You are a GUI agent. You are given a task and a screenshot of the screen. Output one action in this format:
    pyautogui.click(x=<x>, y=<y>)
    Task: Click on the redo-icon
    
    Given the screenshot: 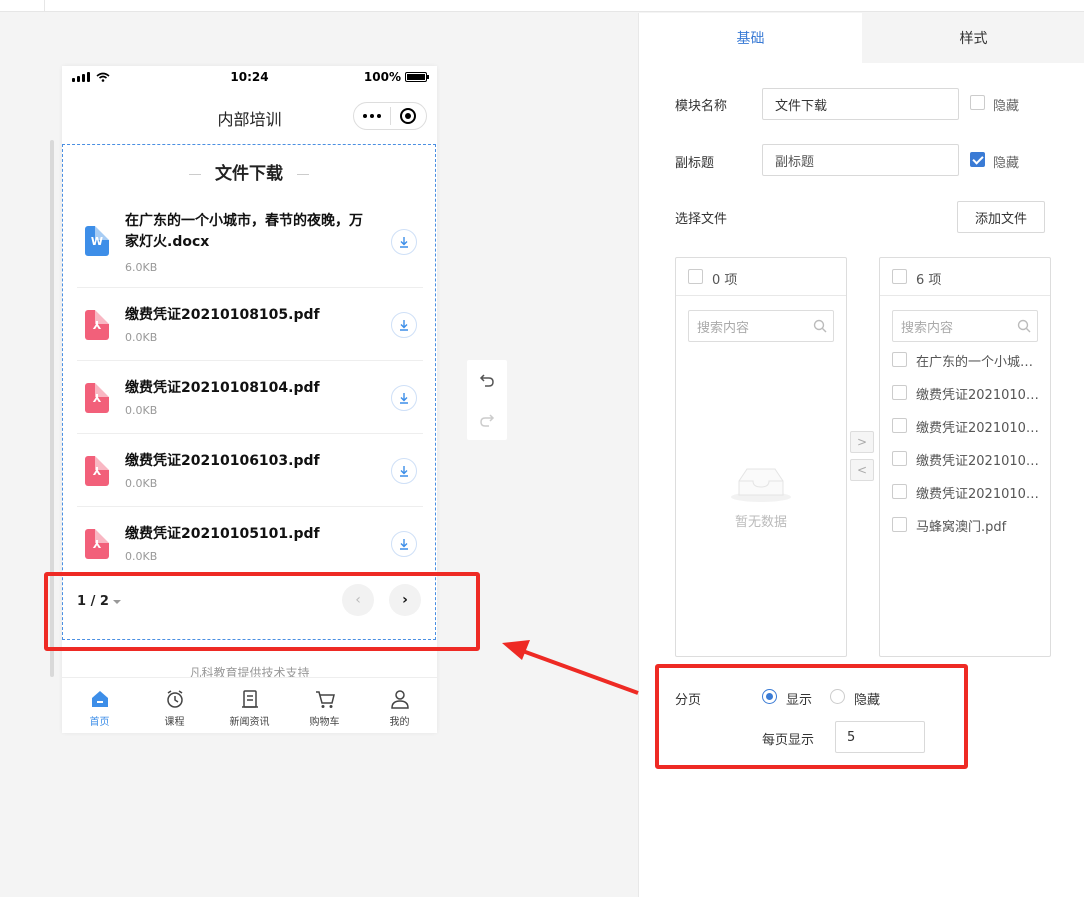 What is the action you would take?
    pyautogui.click(x=487, y=420)
    